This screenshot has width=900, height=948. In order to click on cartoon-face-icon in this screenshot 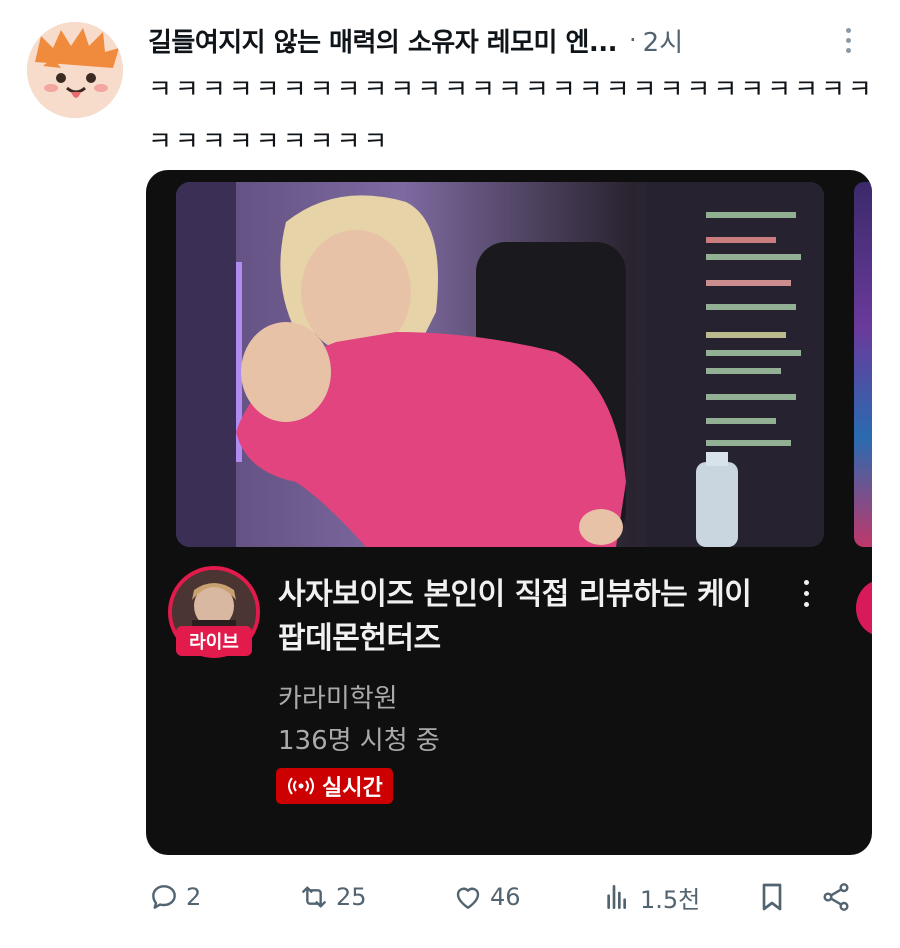, I will do `click(75, 70)`.